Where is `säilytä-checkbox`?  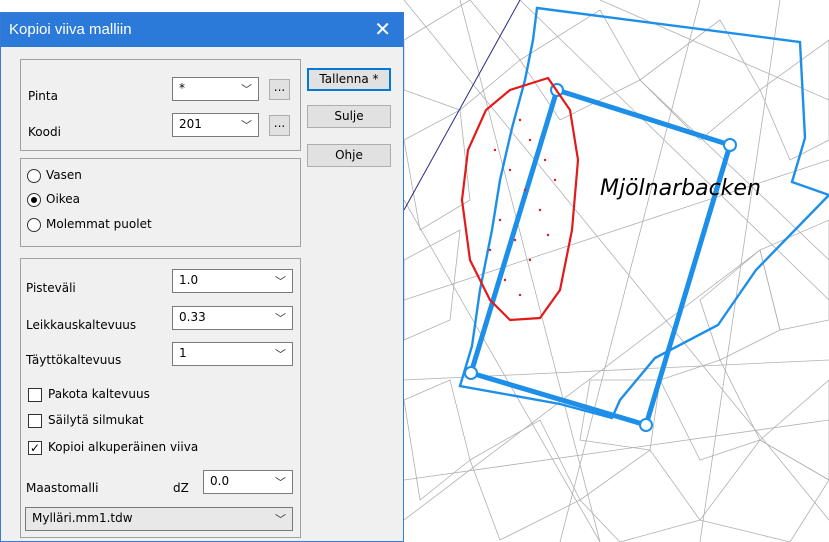 säilytä-checkbox is located at coordinates (35, 421).